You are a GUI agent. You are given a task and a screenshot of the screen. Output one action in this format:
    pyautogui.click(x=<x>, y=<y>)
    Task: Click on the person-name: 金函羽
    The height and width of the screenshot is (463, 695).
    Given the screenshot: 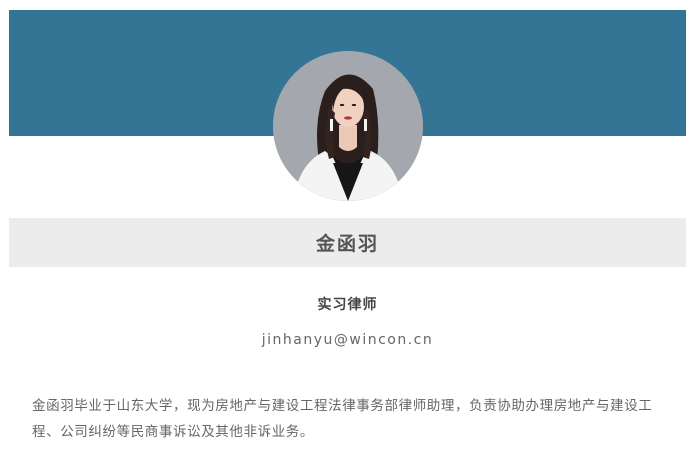 What is the action you would take?
    pyautogui.click(x=347, y=244)
    